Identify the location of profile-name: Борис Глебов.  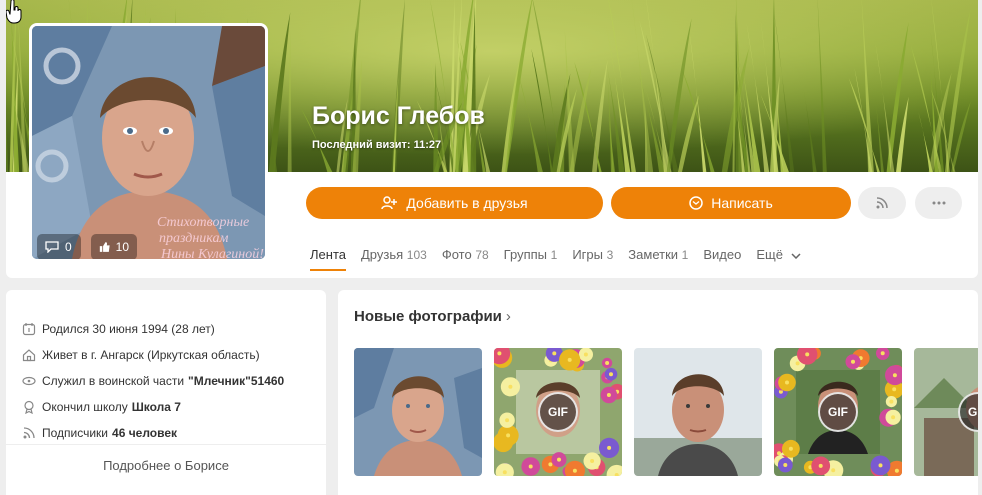
(398, 116).